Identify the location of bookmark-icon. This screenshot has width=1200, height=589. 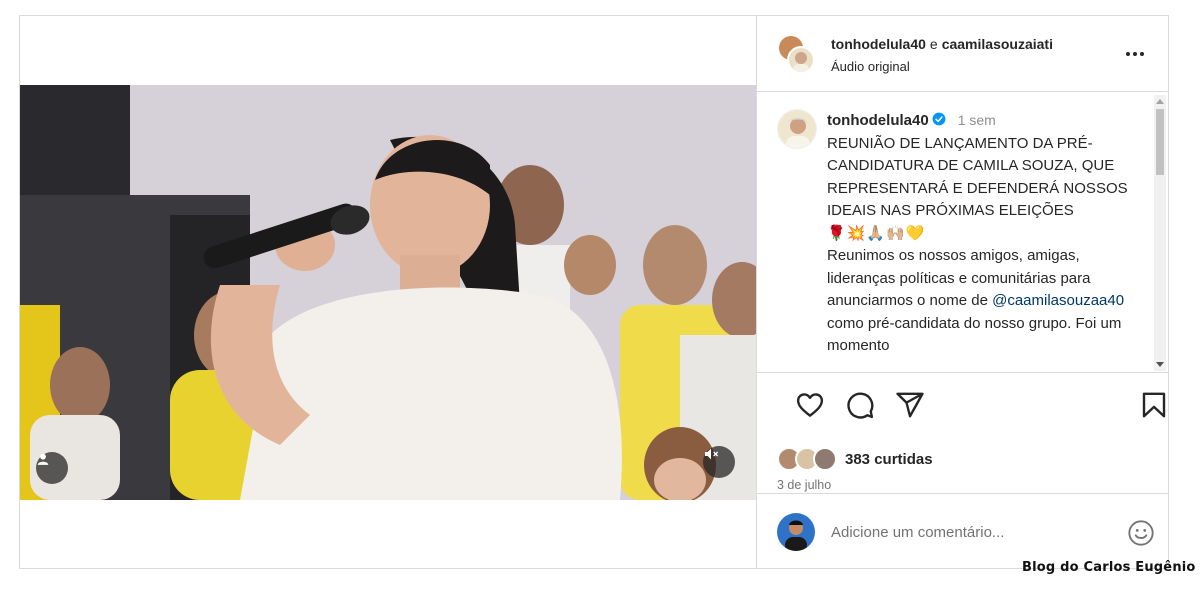
(1154, 405).